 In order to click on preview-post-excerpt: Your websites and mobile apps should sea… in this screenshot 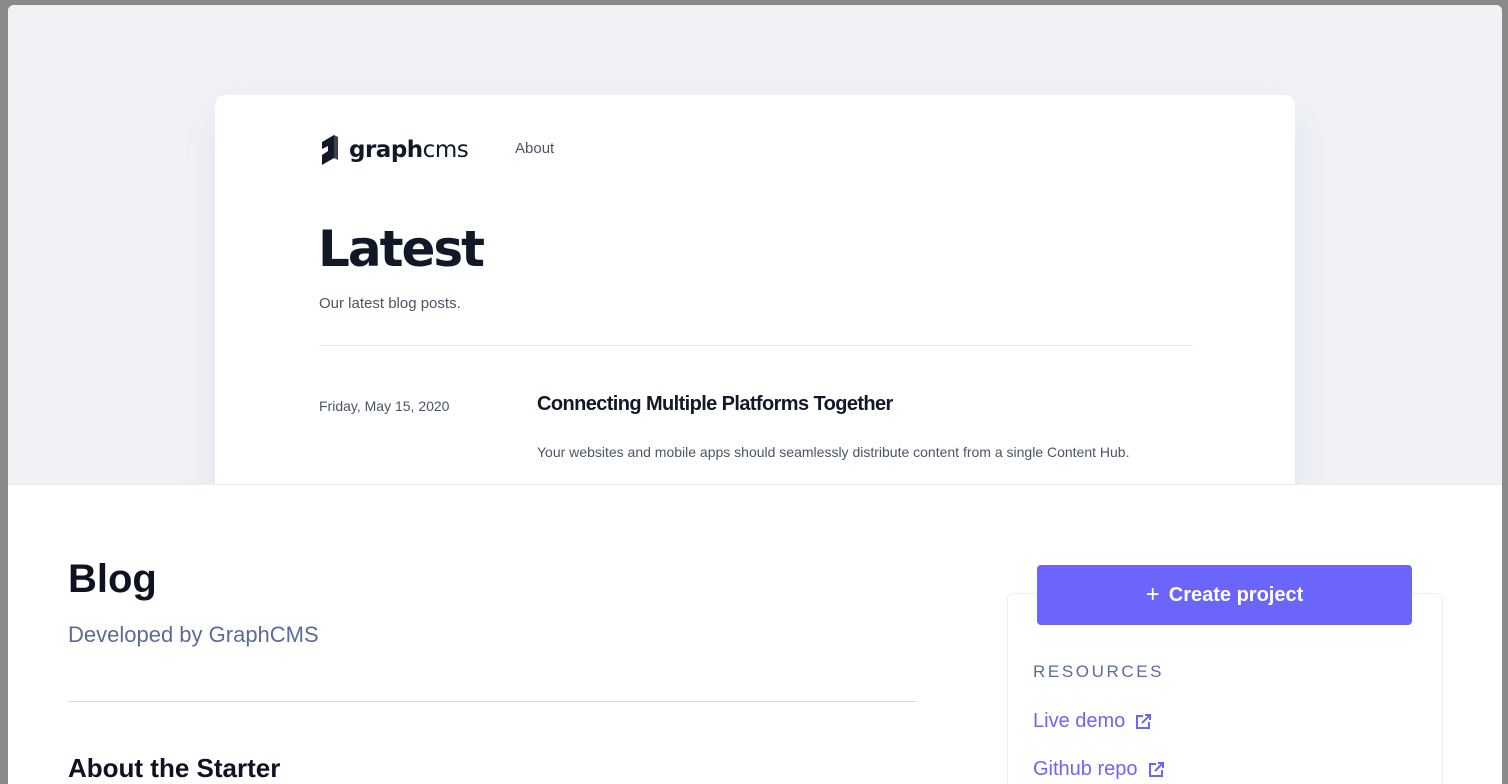, I will do `click(833, 452)`.